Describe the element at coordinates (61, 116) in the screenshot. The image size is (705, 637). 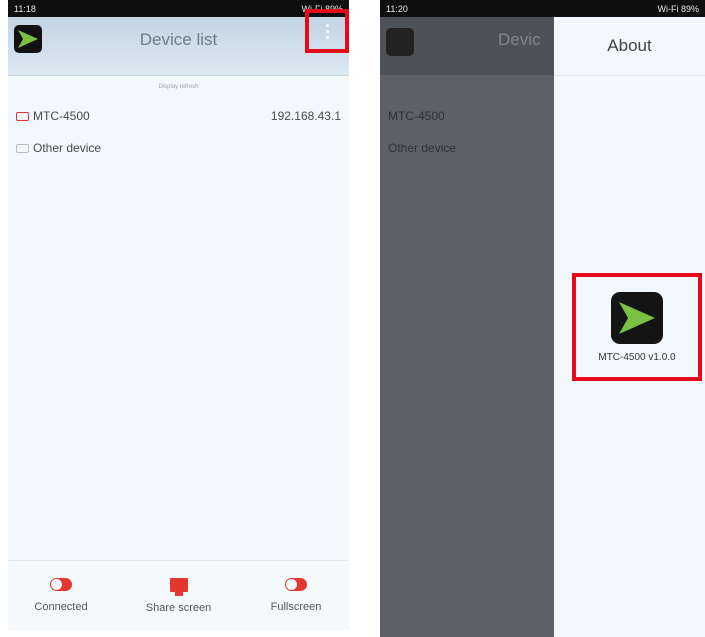
I see `device-name: MTC-4500` at that location.